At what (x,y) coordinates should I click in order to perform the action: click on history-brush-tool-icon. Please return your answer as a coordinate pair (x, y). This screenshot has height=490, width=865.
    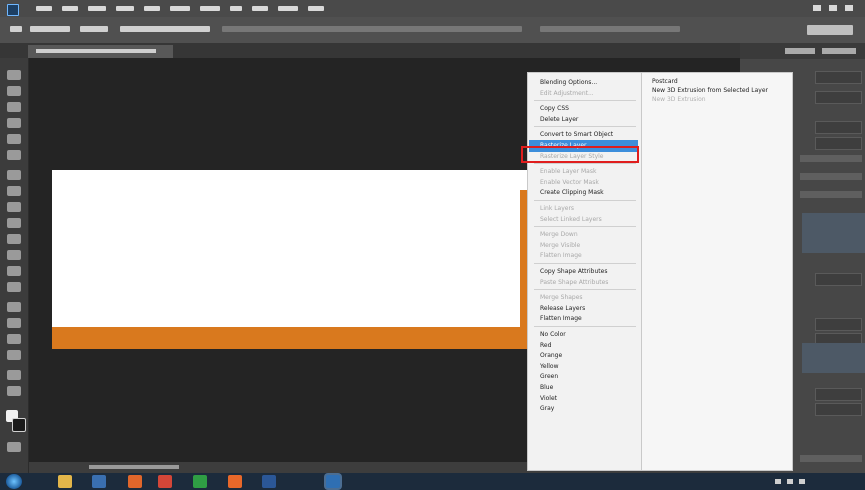
    Looking at the image, I should click on (14, 223).